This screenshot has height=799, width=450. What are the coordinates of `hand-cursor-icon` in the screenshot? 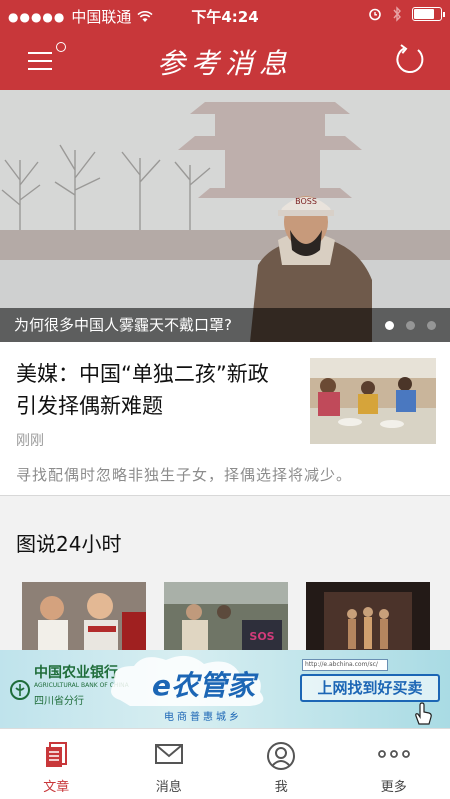 It's located at (423, 713).